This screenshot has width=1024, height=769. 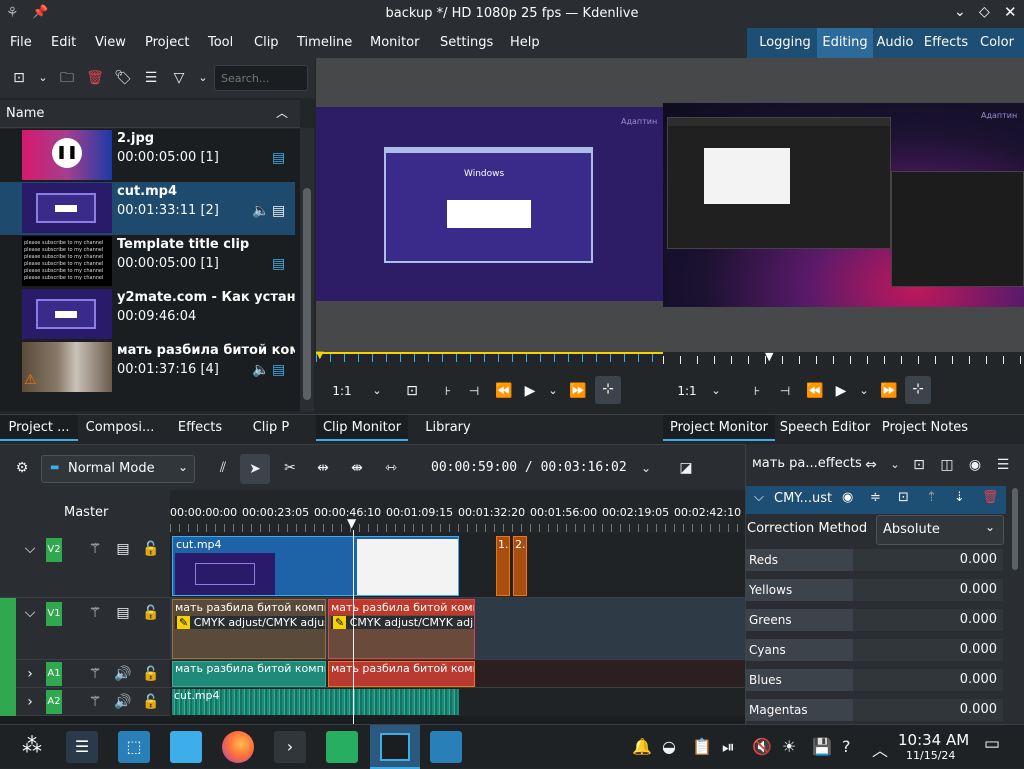 I want to click on move-down-icon: ⇣, so click(x=959, y=497).